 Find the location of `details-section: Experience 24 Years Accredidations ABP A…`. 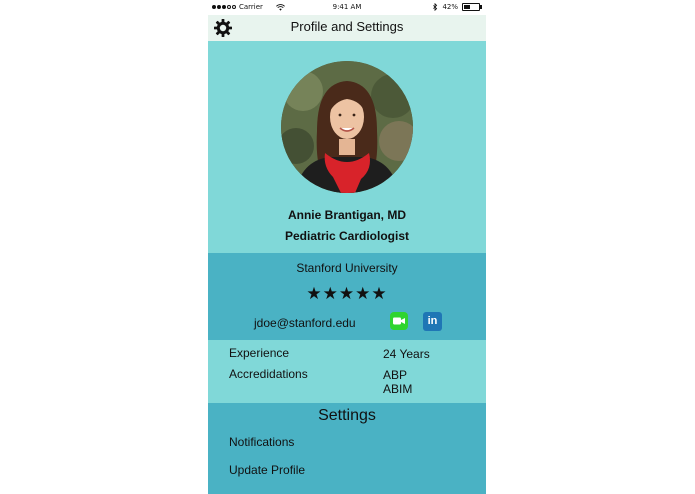

details-section: Experience 24 Years Accredidations ABP A… is located at coordinates (347, 371).